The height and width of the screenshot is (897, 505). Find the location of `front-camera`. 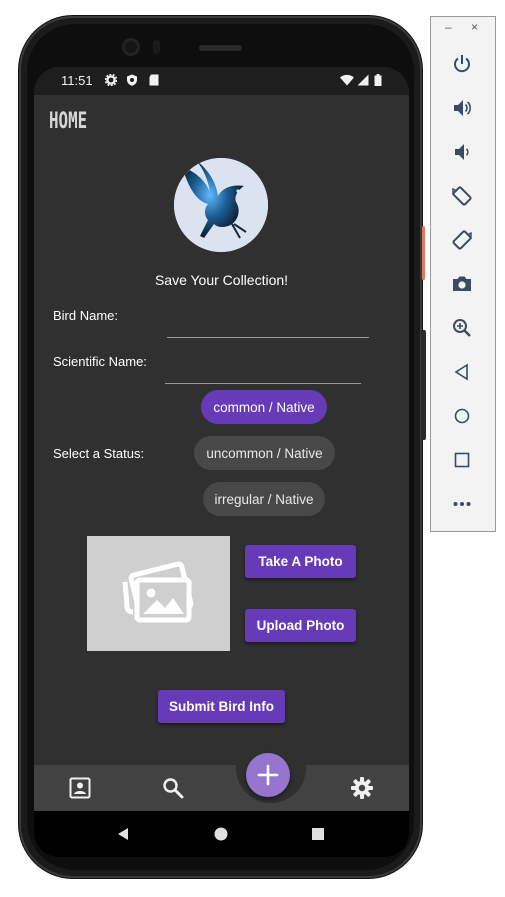

front-camera is located at coordinates (131, 47).